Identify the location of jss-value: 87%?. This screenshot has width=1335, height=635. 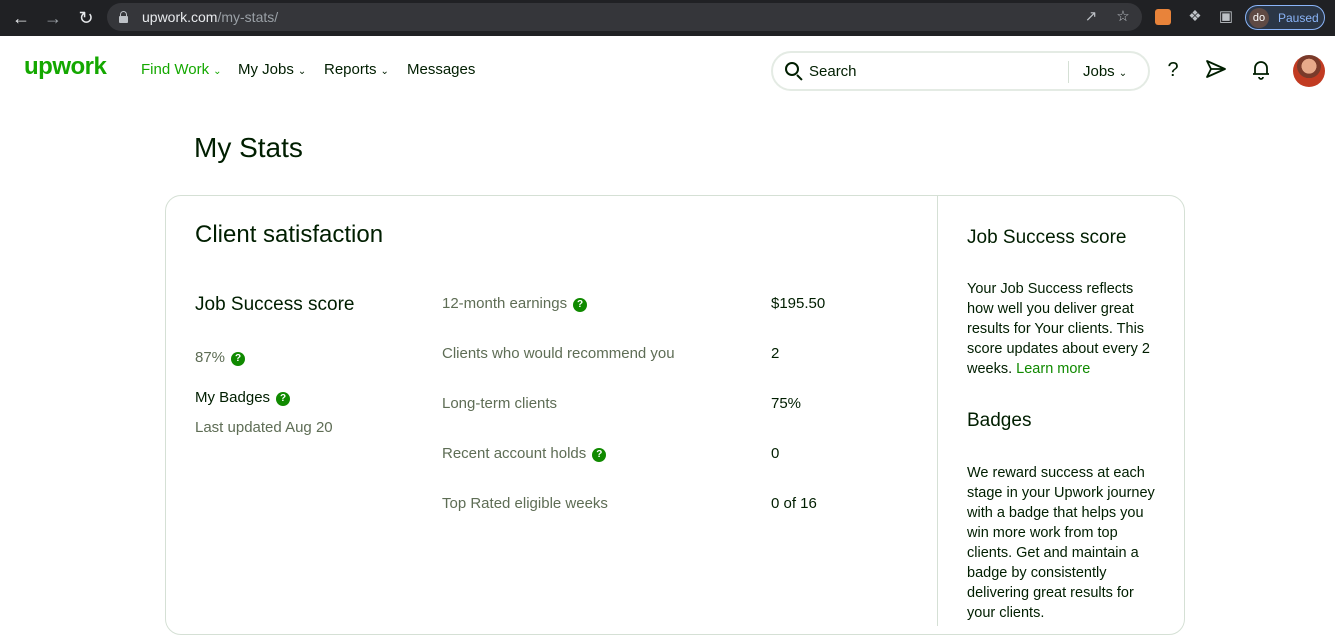
(220, 357).